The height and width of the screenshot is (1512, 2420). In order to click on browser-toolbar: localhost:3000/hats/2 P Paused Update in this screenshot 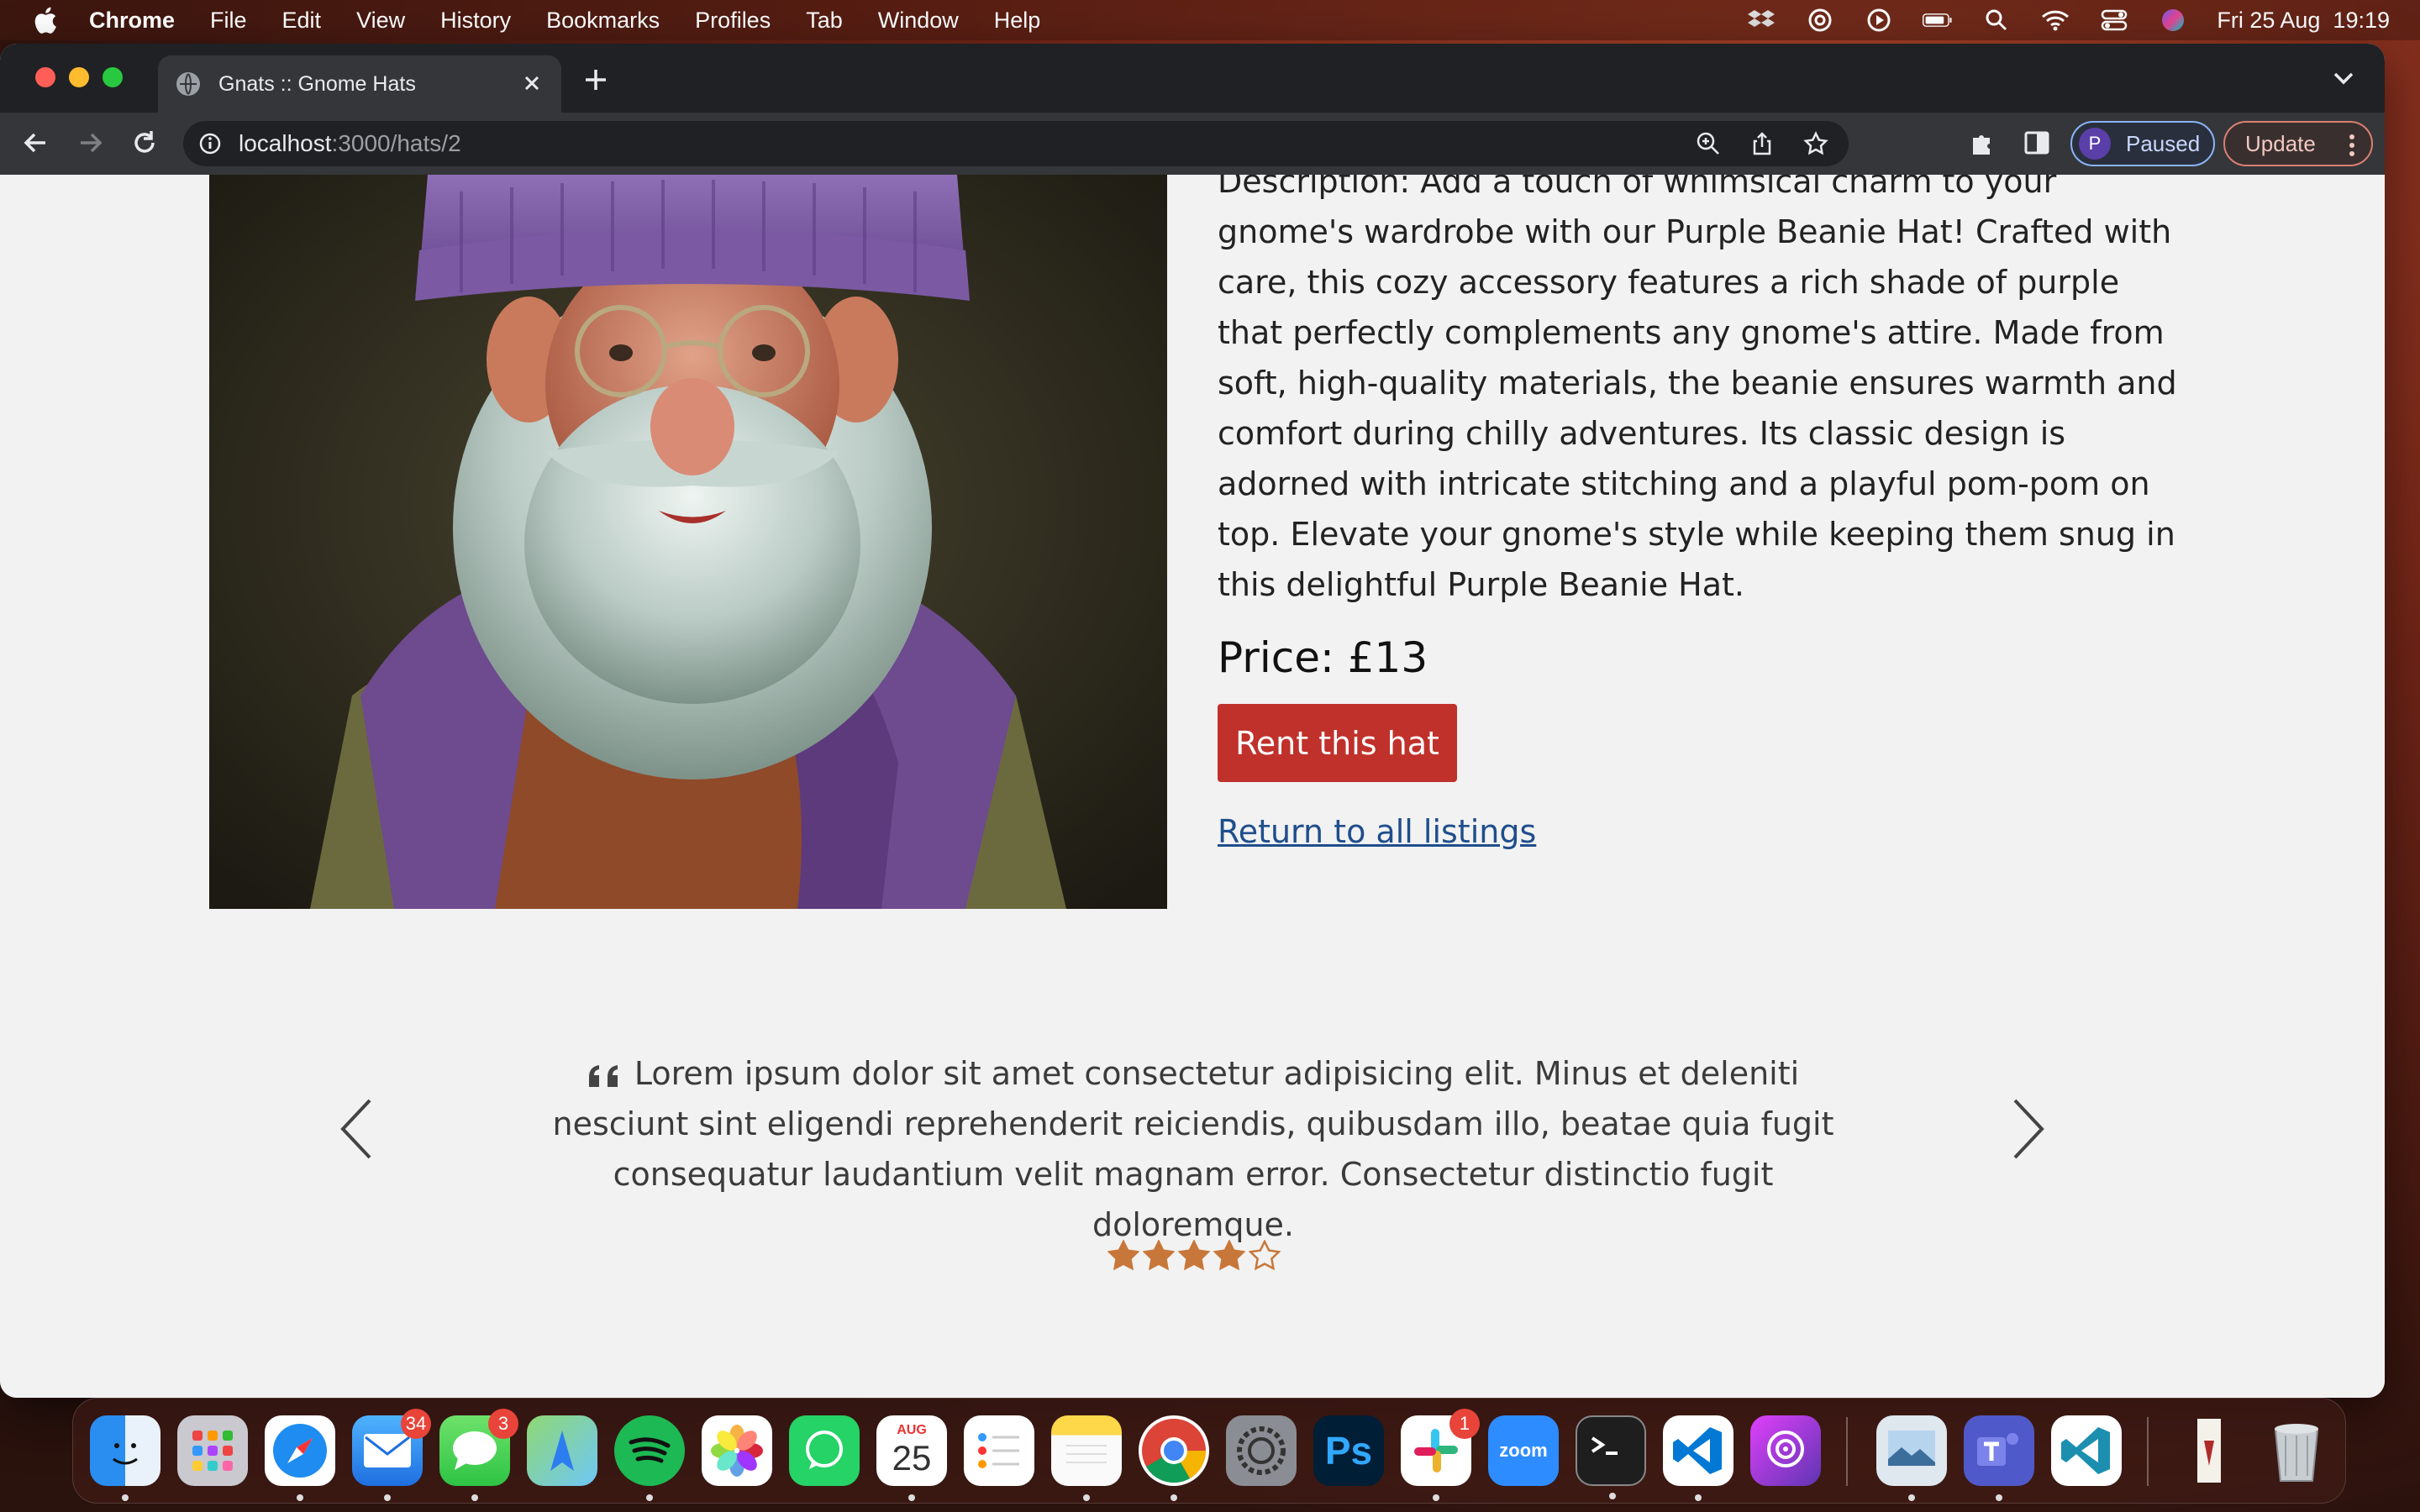, I will do `click(1193, 144)`.